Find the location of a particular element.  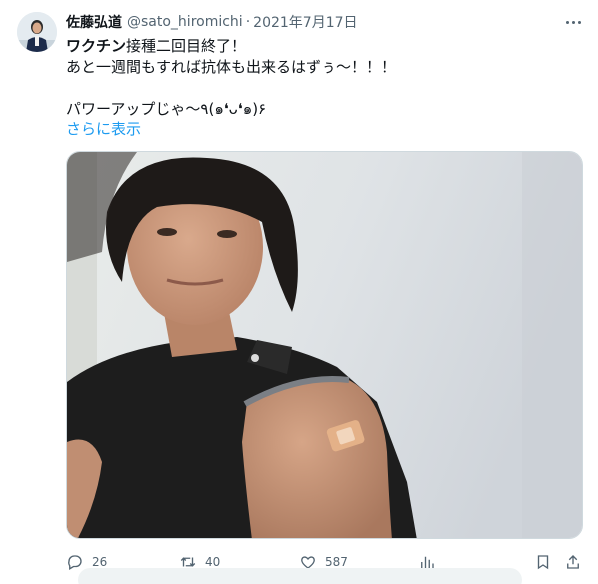

more-icon is located at coordinates (567, 22).